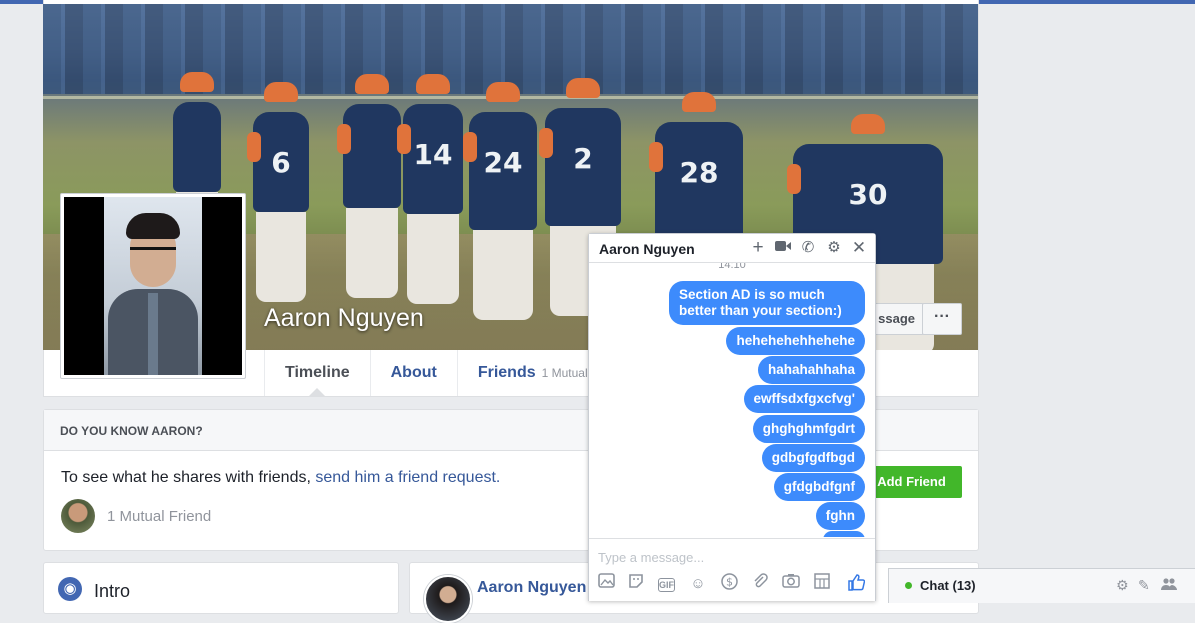 The width and height of the screenshot is (1195, 623). What do you see at coordinates (758, 248) in the screenshot?
I see `add-icon: +` at bounding box center [758, 248].